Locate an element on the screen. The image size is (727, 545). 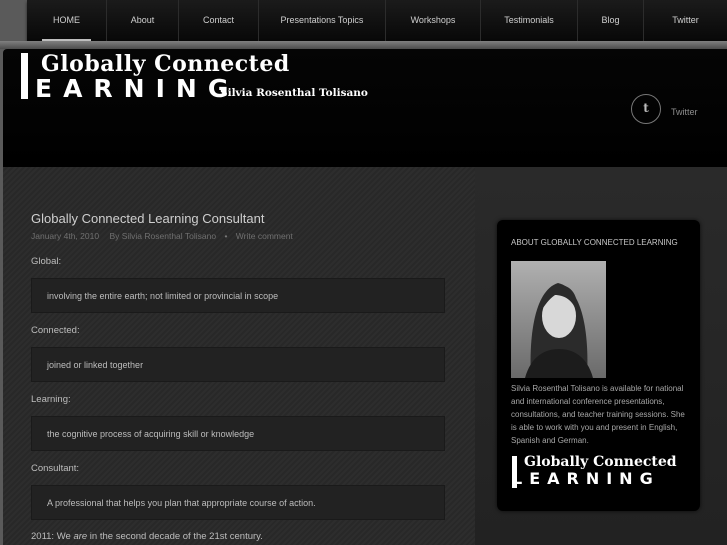
mini-logo-learning: LEARNING is located at coordinates (586, 478).